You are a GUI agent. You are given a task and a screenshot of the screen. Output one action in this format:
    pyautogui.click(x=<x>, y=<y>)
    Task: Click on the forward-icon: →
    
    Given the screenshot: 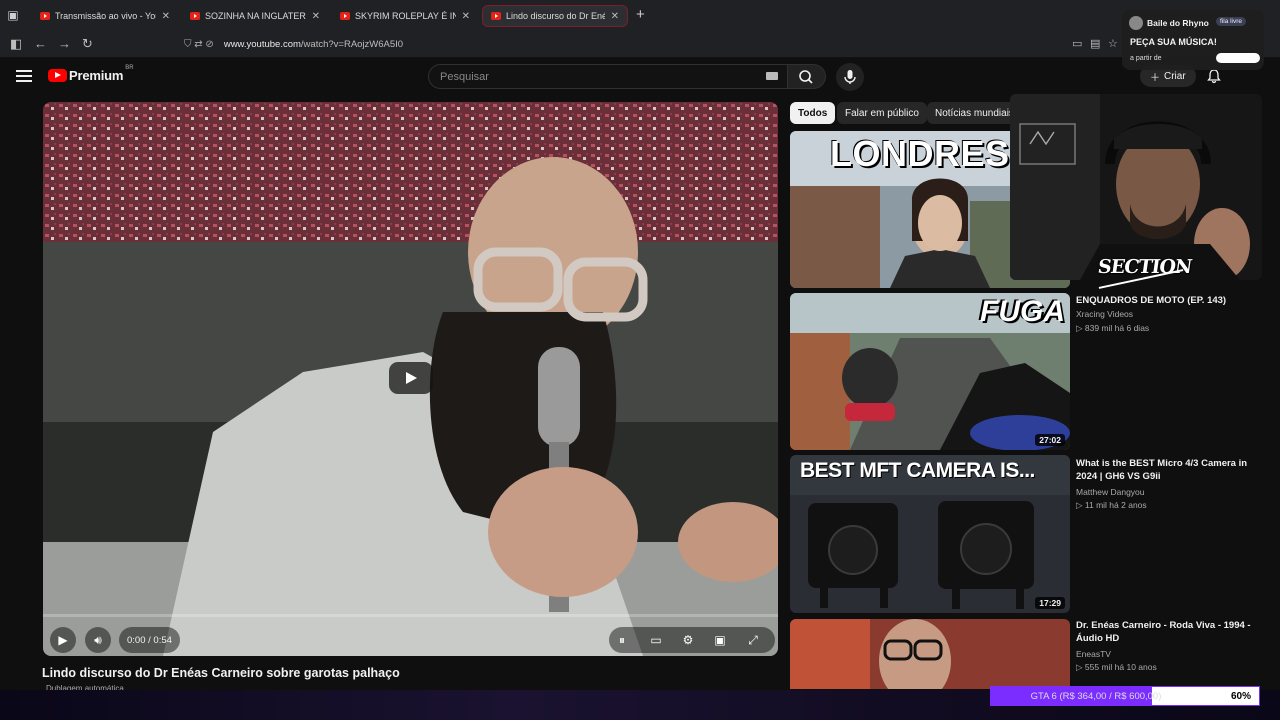 What is the action you would take?
    pyautogui.click(x=64, y=43)
    